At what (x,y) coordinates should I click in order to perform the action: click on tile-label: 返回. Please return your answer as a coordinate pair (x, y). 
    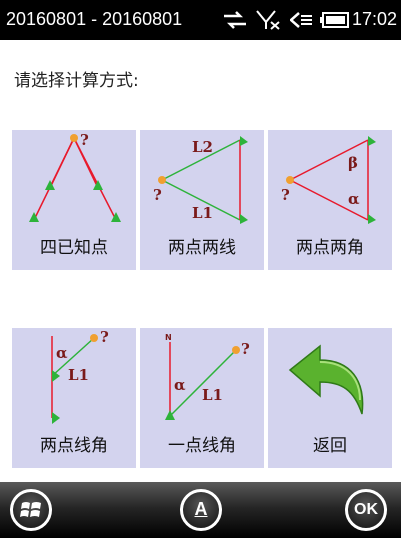
    Looking at the image, I should click on (330, 446).